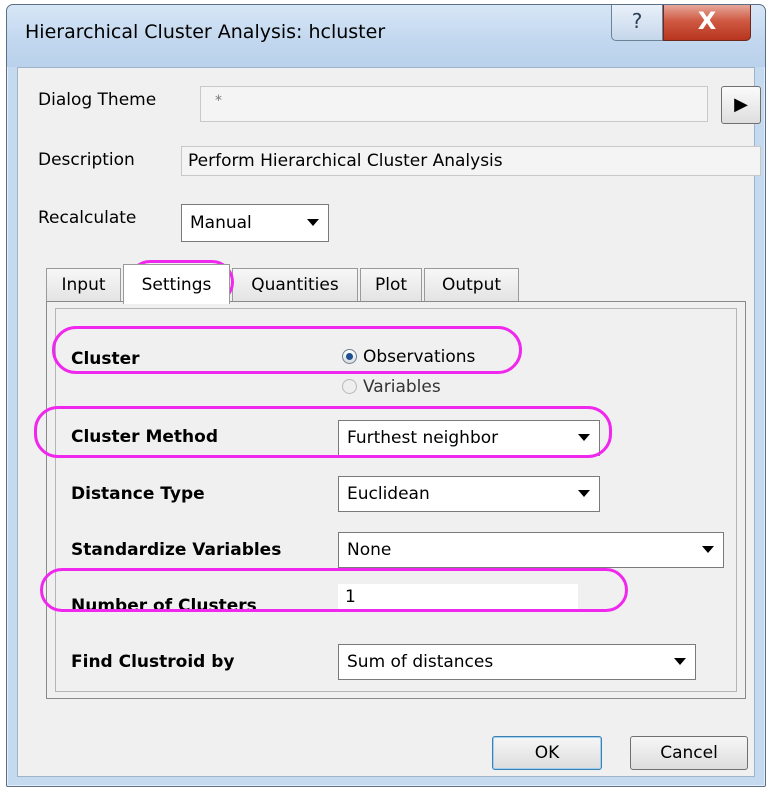 Image resolution: width=770 pixels, height=791 pixels. What do you see at coordinates (423, 438) in the screenshot?
I see `cluster-method-value: Furthest neighbor` at bounding box center [423, 438].